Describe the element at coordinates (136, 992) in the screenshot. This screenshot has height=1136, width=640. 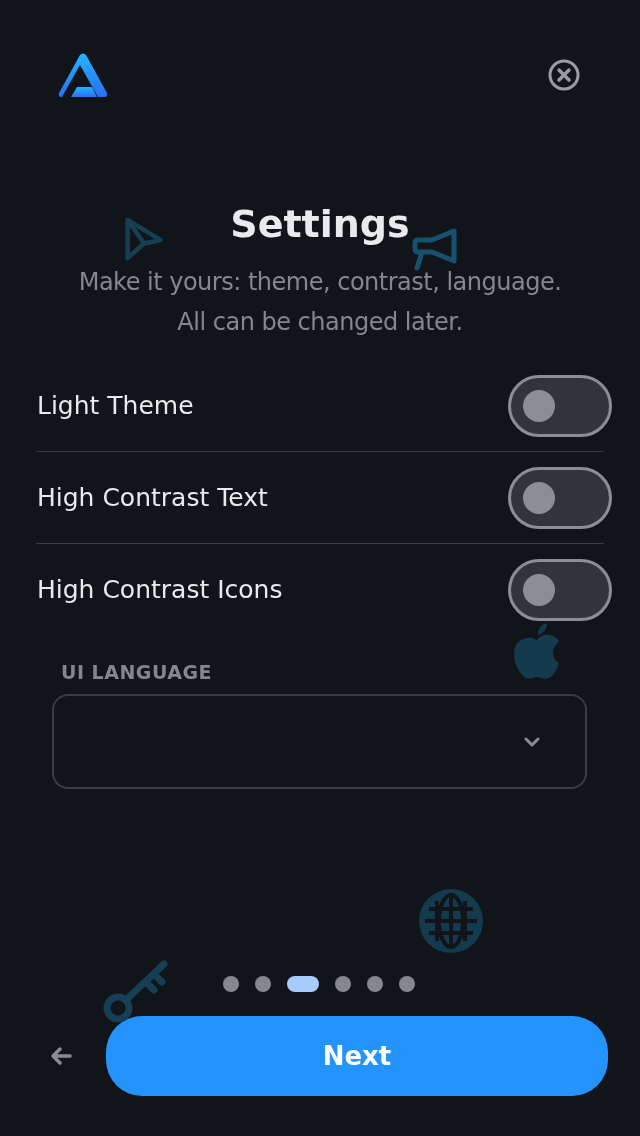
I see `key-icon` at that location.